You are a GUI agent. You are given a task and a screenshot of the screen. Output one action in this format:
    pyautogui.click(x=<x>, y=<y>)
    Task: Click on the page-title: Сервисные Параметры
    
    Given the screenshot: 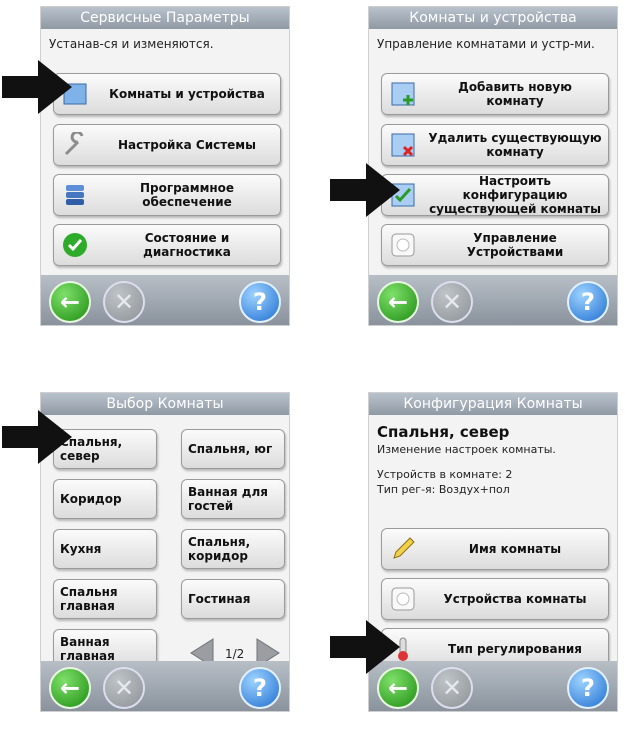 What is the action you would take?
    pyautogui.click(x=165, y=18)
    